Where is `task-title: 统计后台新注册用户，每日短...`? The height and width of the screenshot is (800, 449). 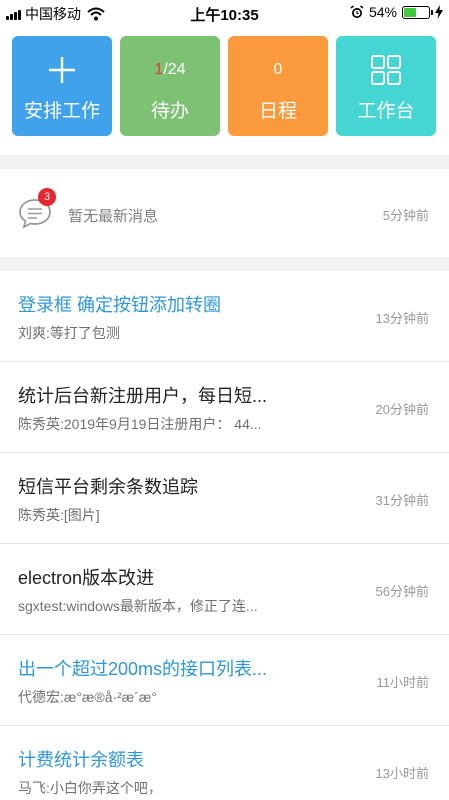
task-title: 统计后台新注册用户，每日短... is located at coordinates (143, 396).